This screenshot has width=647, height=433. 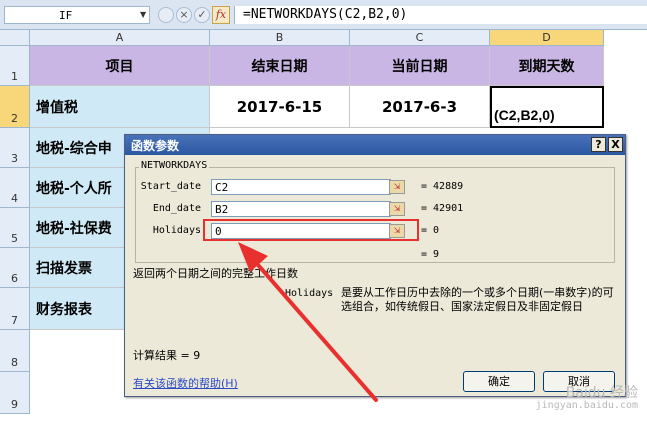 I want to click on help-icon: ?, so click(x=598, y=144).